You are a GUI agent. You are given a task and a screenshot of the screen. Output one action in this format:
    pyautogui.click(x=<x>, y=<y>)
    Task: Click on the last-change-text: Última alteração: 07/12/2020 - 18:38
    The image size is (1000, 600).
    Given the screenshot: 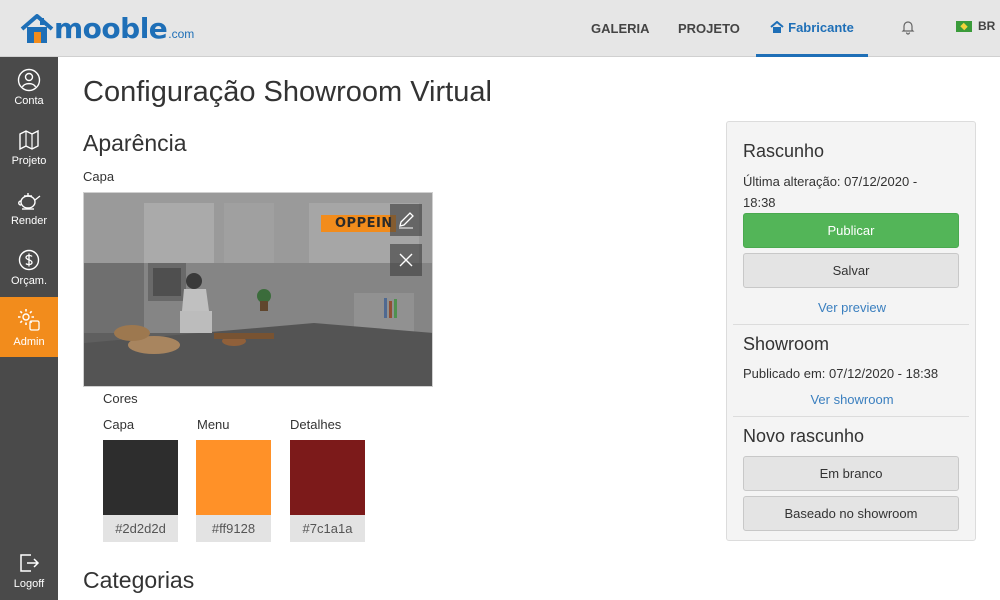 What is the action you would take?
    pyautogui.click(x=830, y=192)
    